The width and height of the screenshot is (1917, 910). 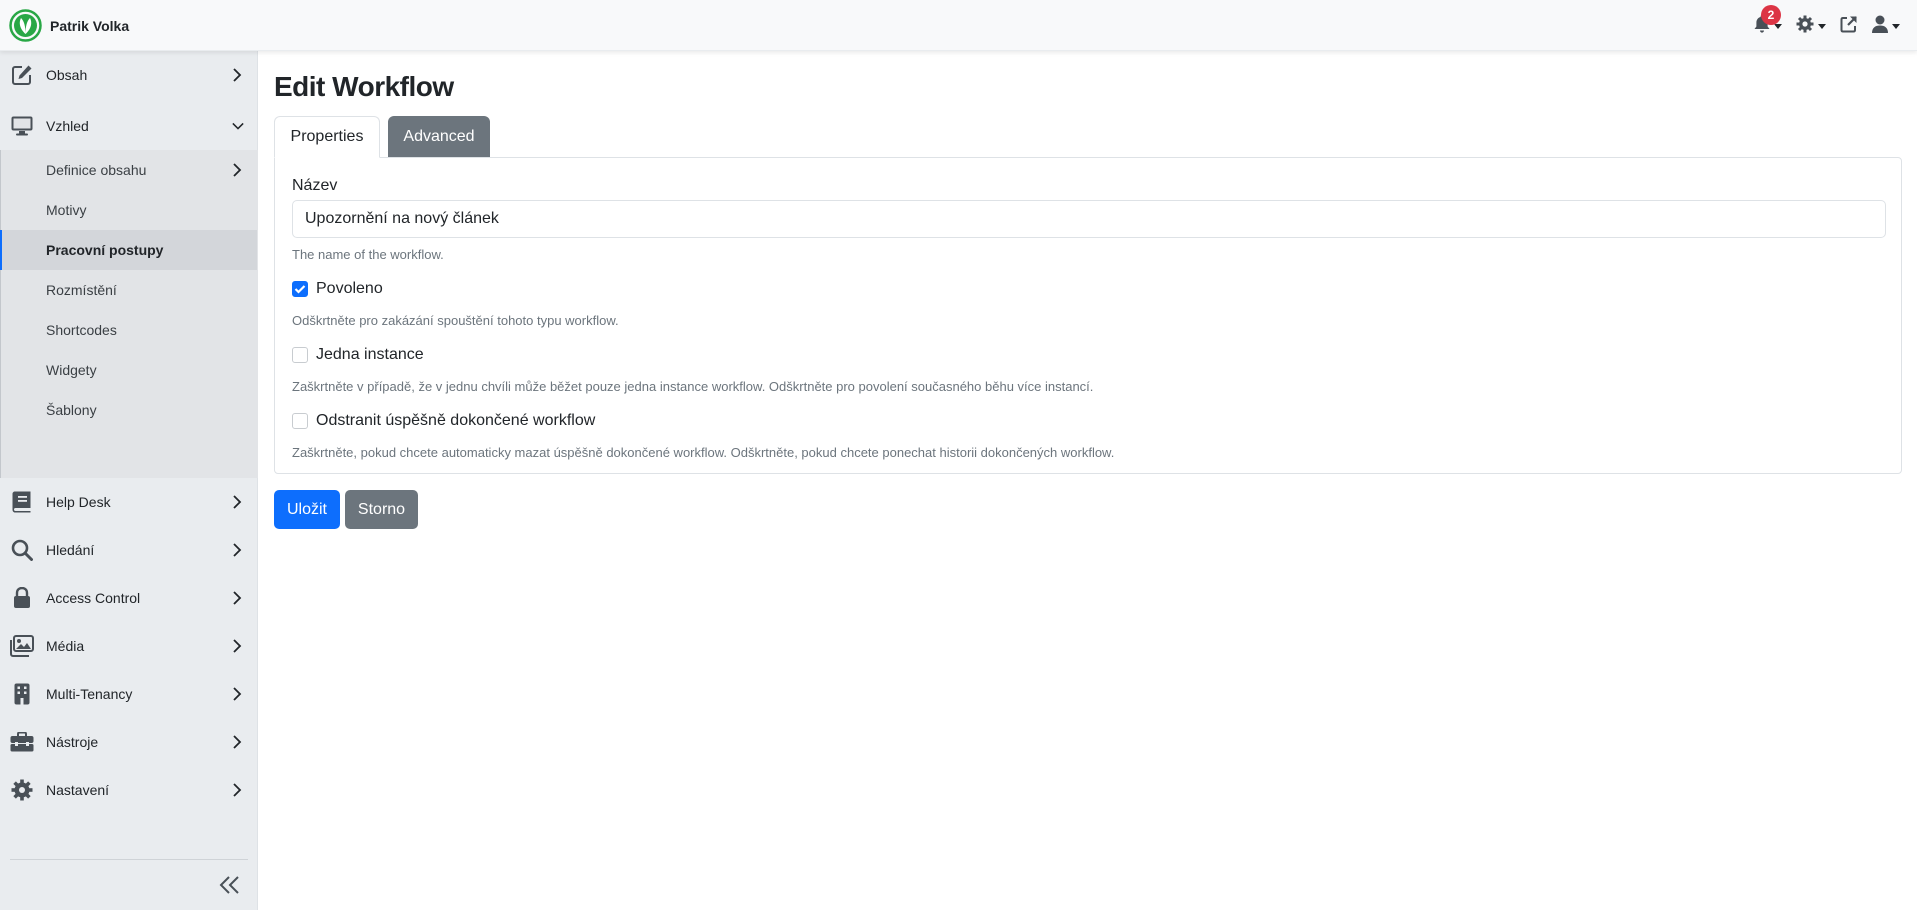 I want to click on tab-bar: Properties Advanced, so click(x=1088, y=137).